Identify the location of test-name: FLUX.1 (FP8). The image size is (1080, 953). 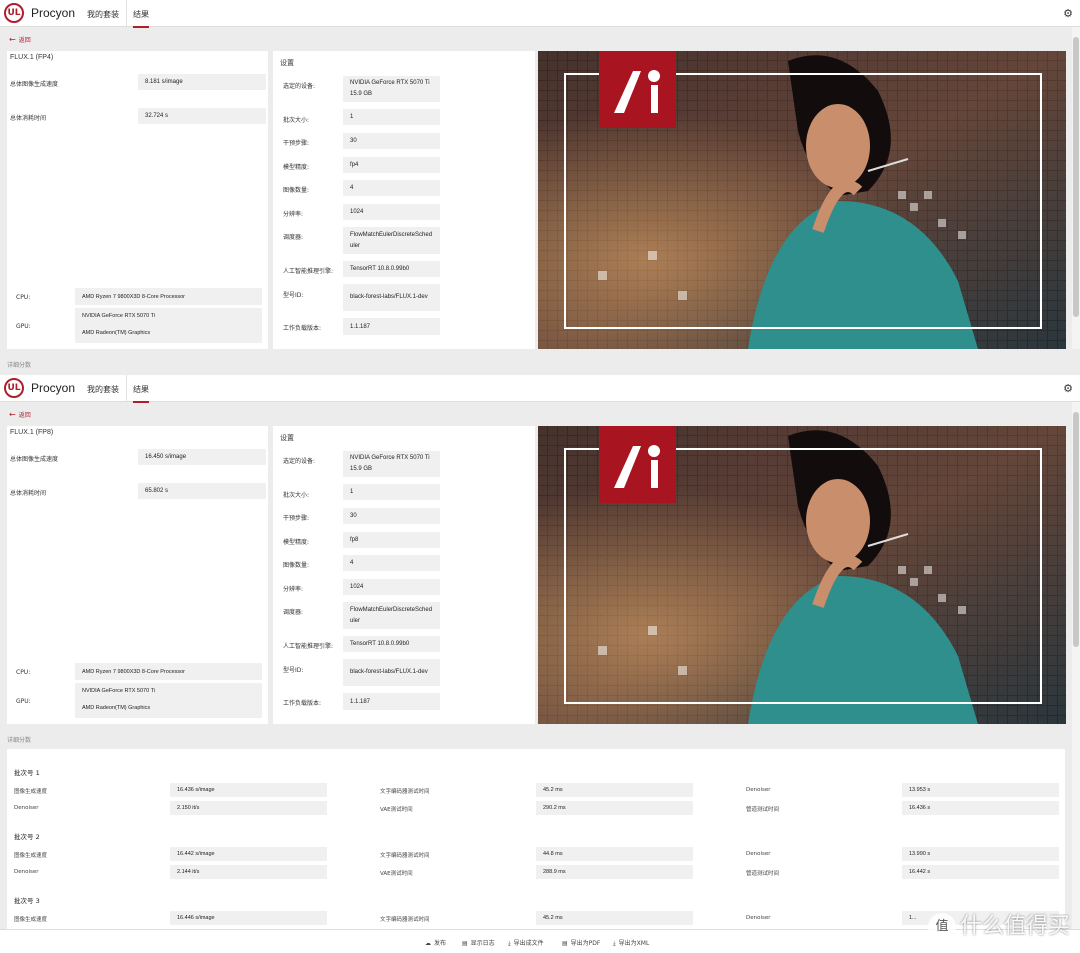
(32, 432).